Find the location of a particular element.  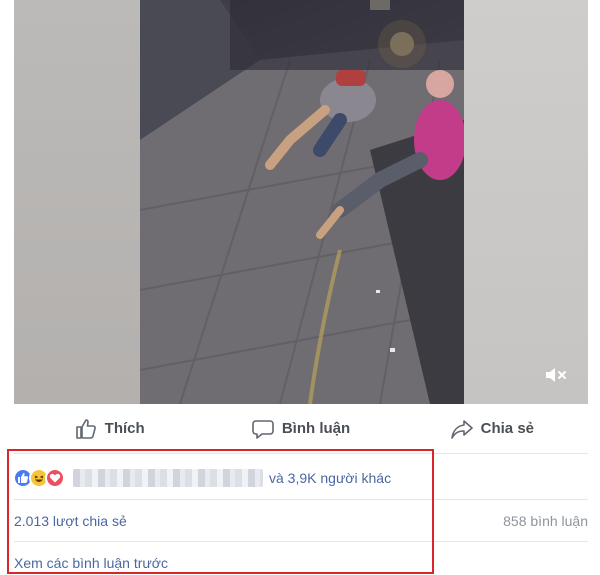

share-button: Chia sẻ is located at coordinates (492, 428).